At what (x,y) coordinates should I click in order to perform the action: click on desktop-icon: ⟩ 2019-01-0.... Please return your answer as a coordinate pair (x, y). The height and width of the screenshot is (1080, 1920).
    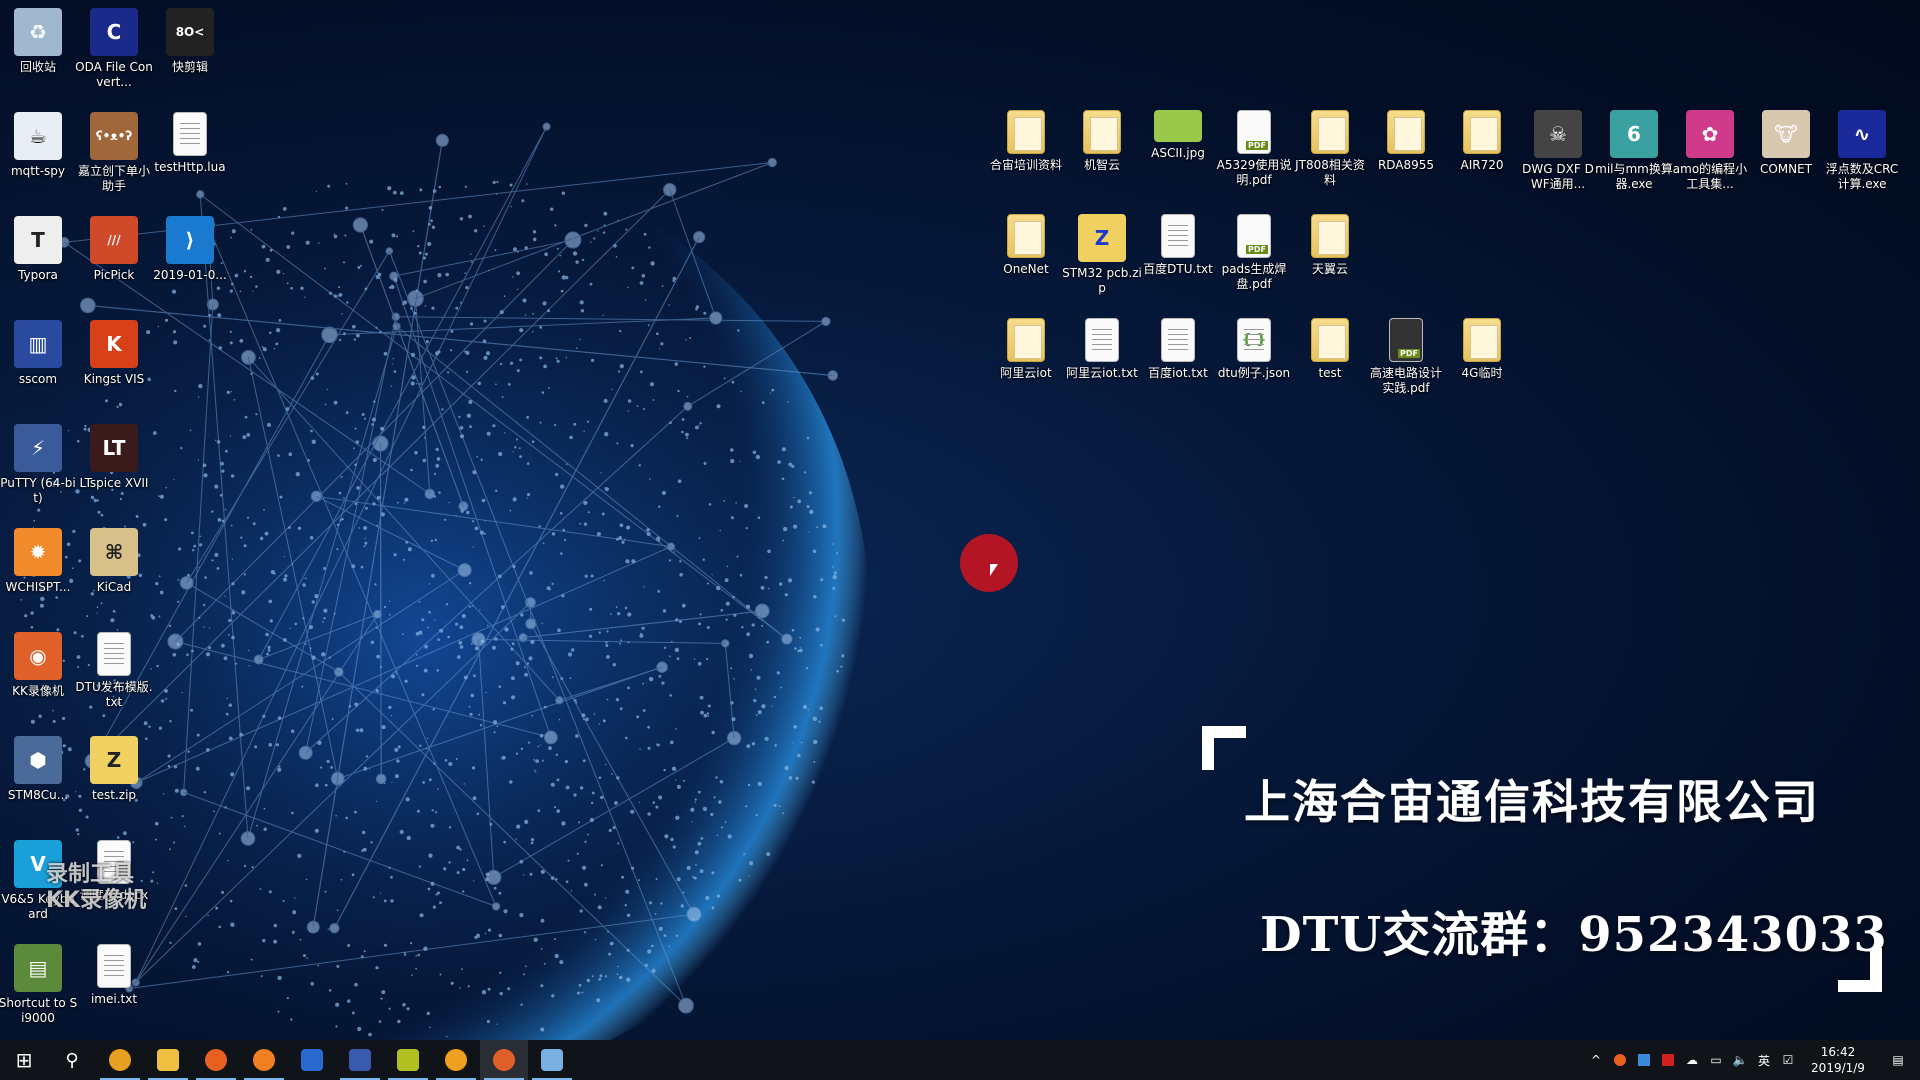
    Looking at the image, I should click on (190, 260).